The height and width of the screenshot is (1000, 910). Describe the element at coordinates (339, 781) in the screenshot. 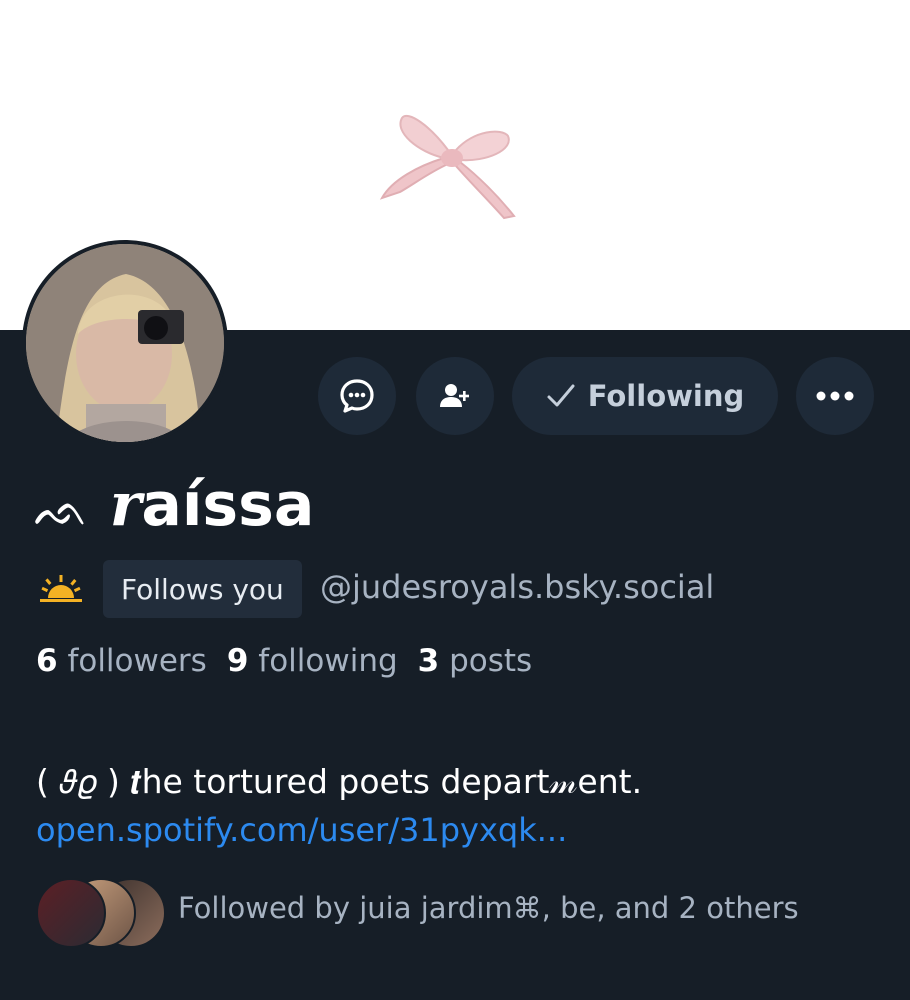

I see `bio-text: ( 𝜗𝜚 ) 𝒕he tortured poets depart𝓂ent.` at that location.